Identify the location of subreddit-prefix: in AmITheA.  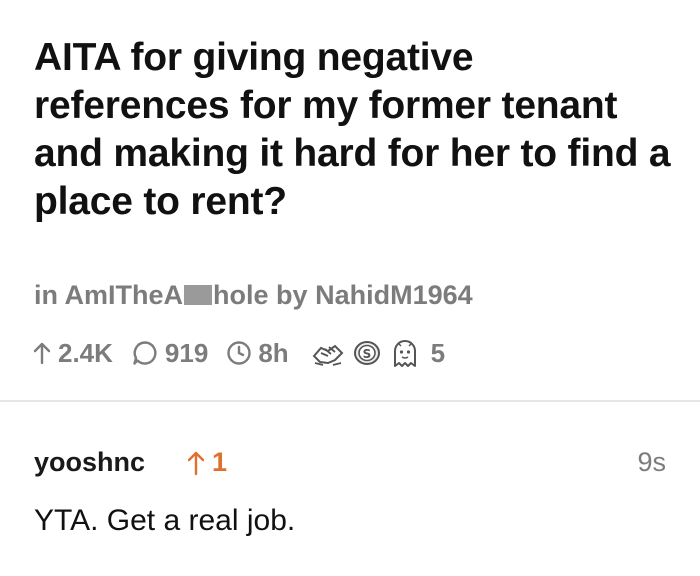
(109, 295).